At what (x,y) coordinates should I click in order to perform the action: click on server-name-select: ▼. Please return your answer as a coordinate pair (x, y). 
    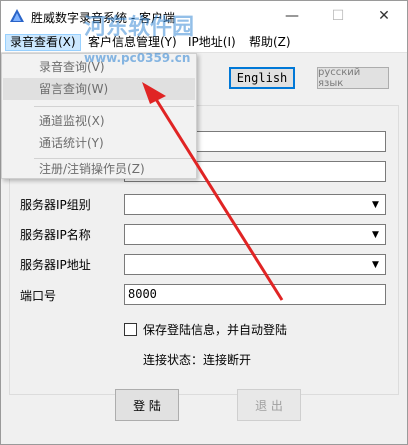
    Looking at the image, I should click on (255, 234).